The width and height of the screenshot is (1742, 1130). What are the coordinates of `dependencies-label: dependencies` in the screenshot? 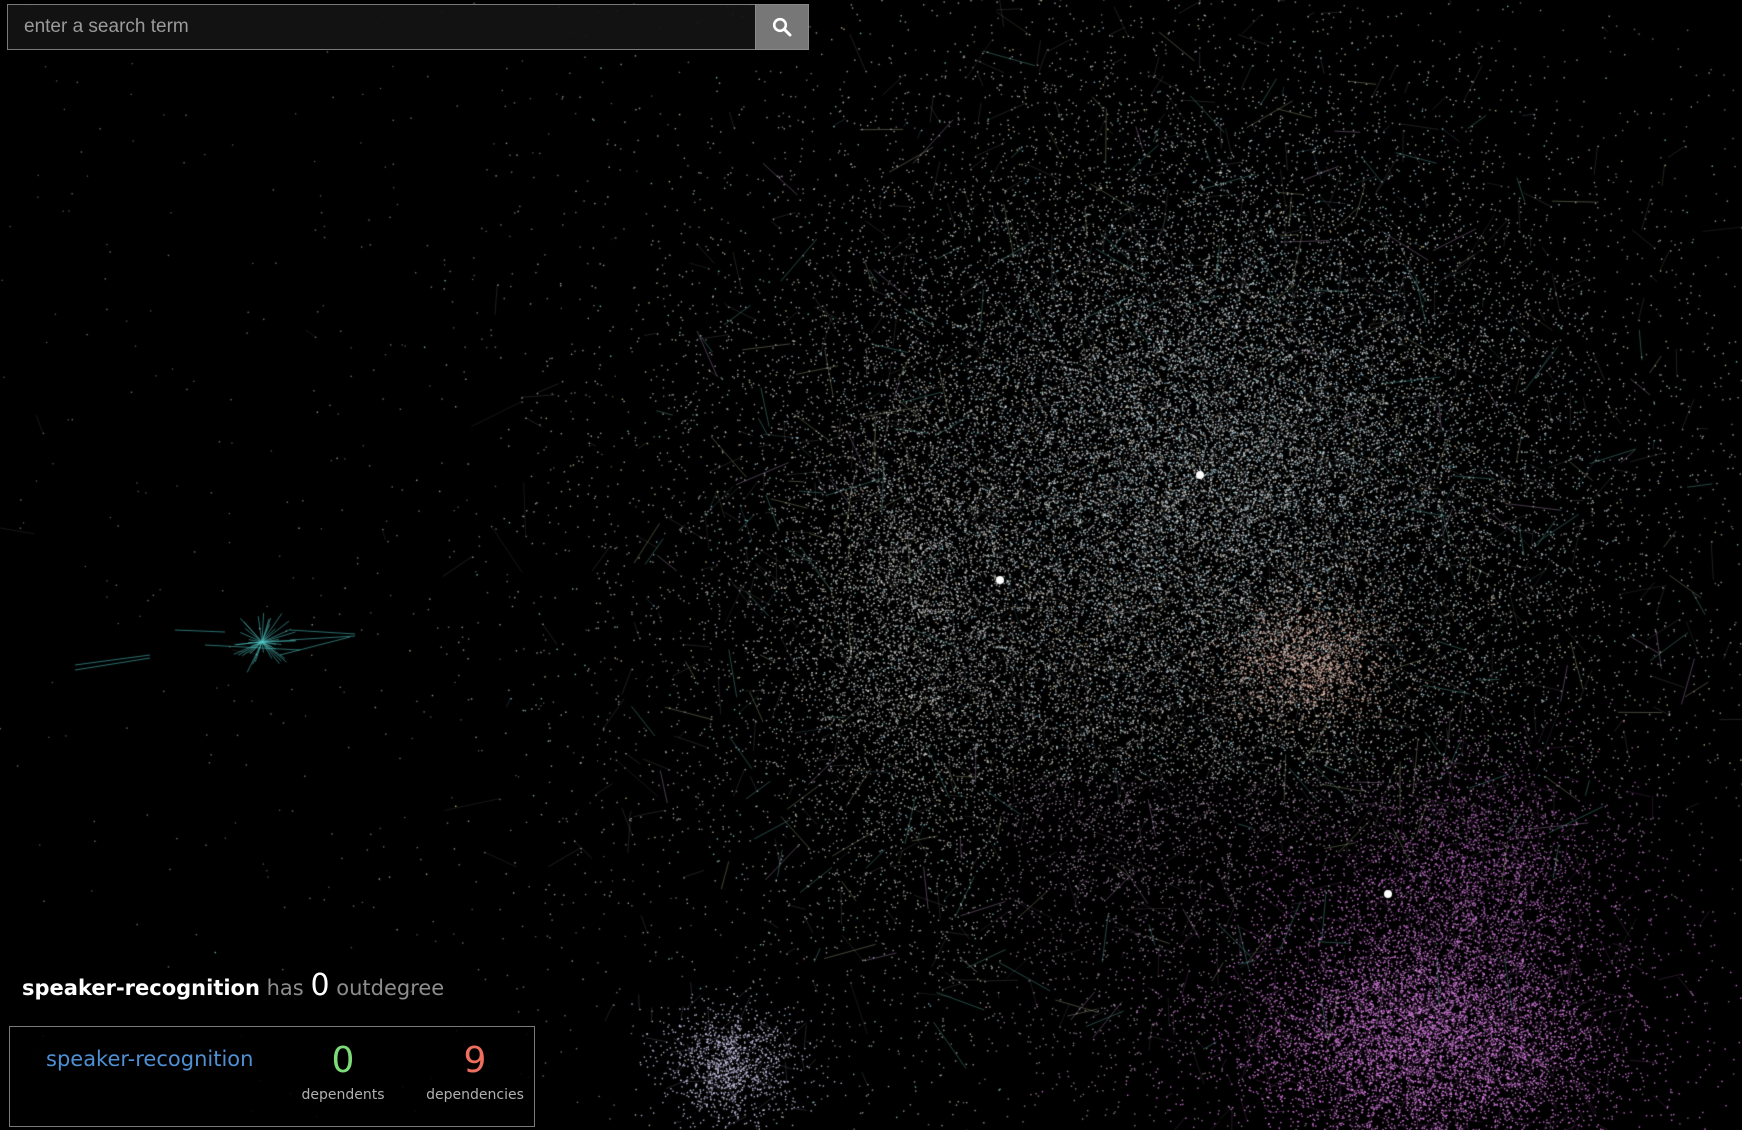 It's located at (475, 1095).